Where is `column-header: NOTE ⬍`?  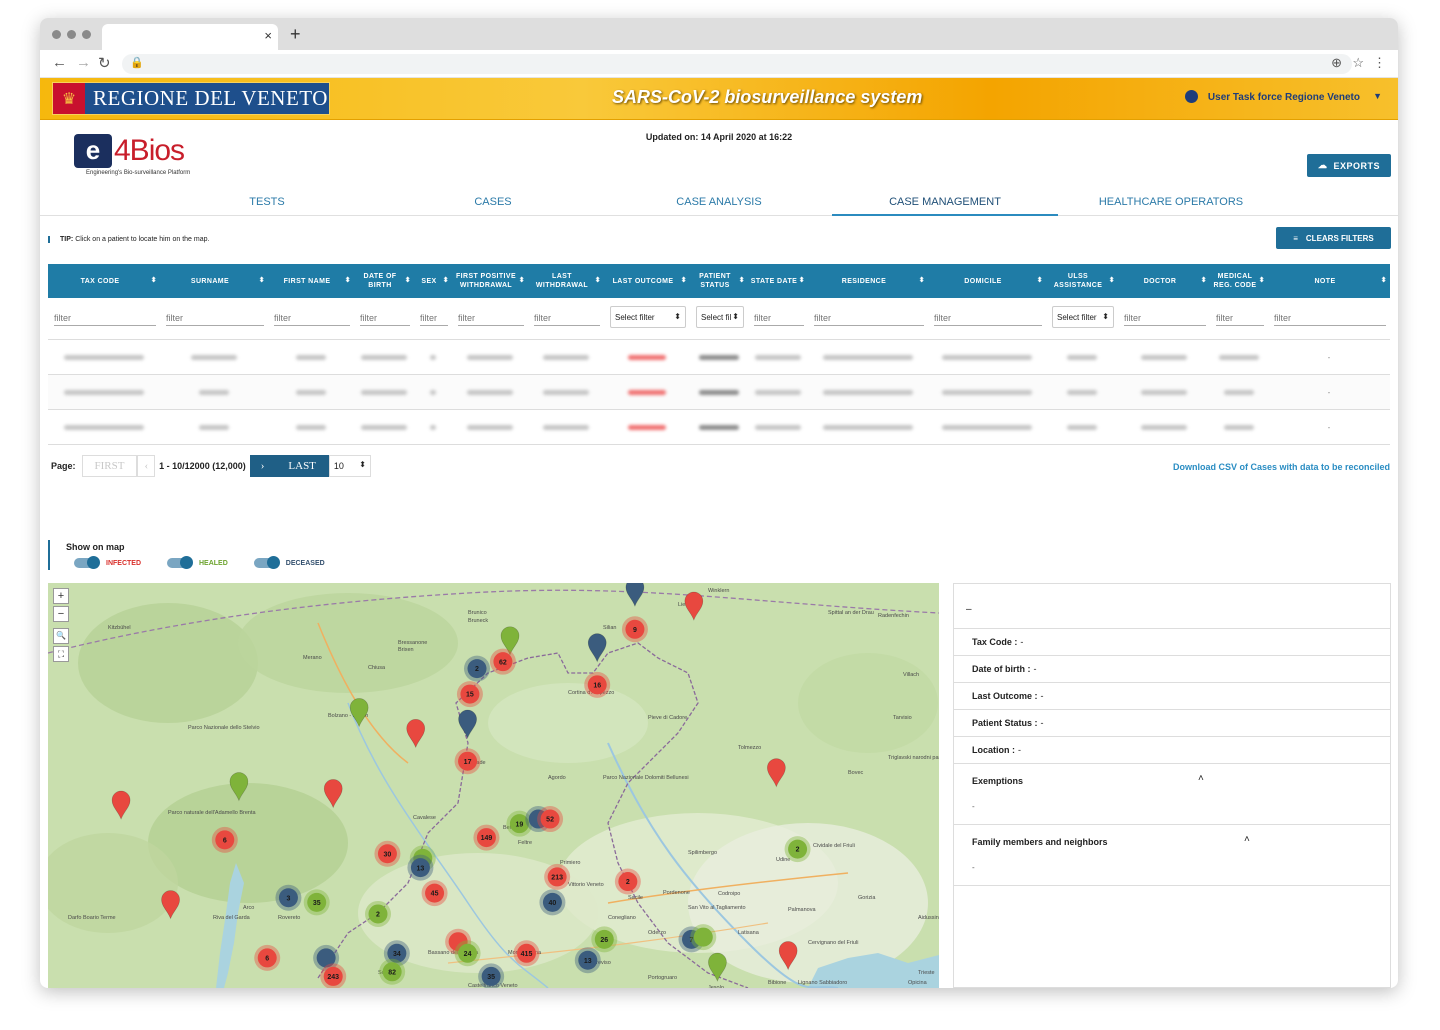 column-header: NOTE ⬍ is located at coordinates (1329, 281).